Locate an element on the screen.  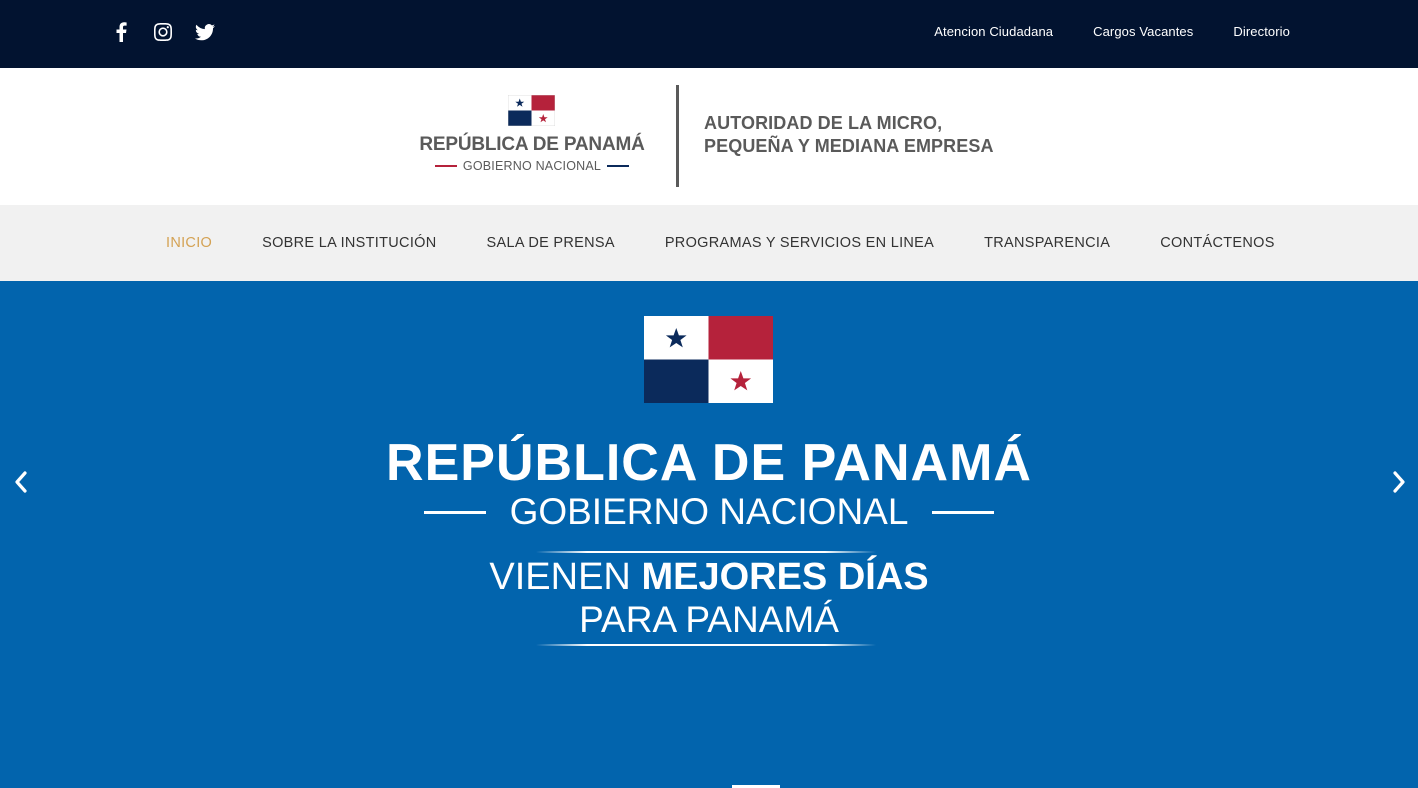
hero-subtitle-line-left is located at coordinates (454, 512).